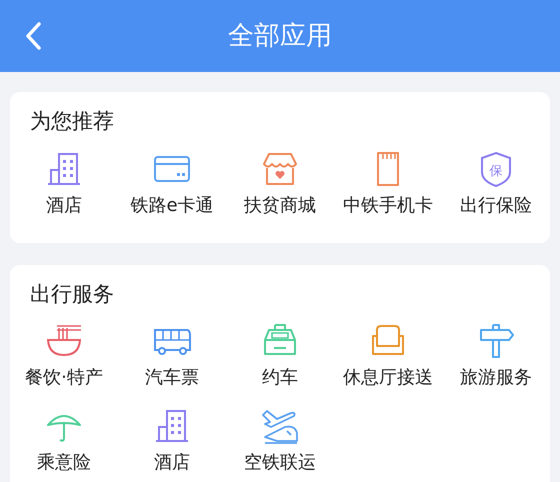 The width and height of the screenshot is (560, 482). I want to click on app-shortcut: 旅游服务, so click(496, 356).